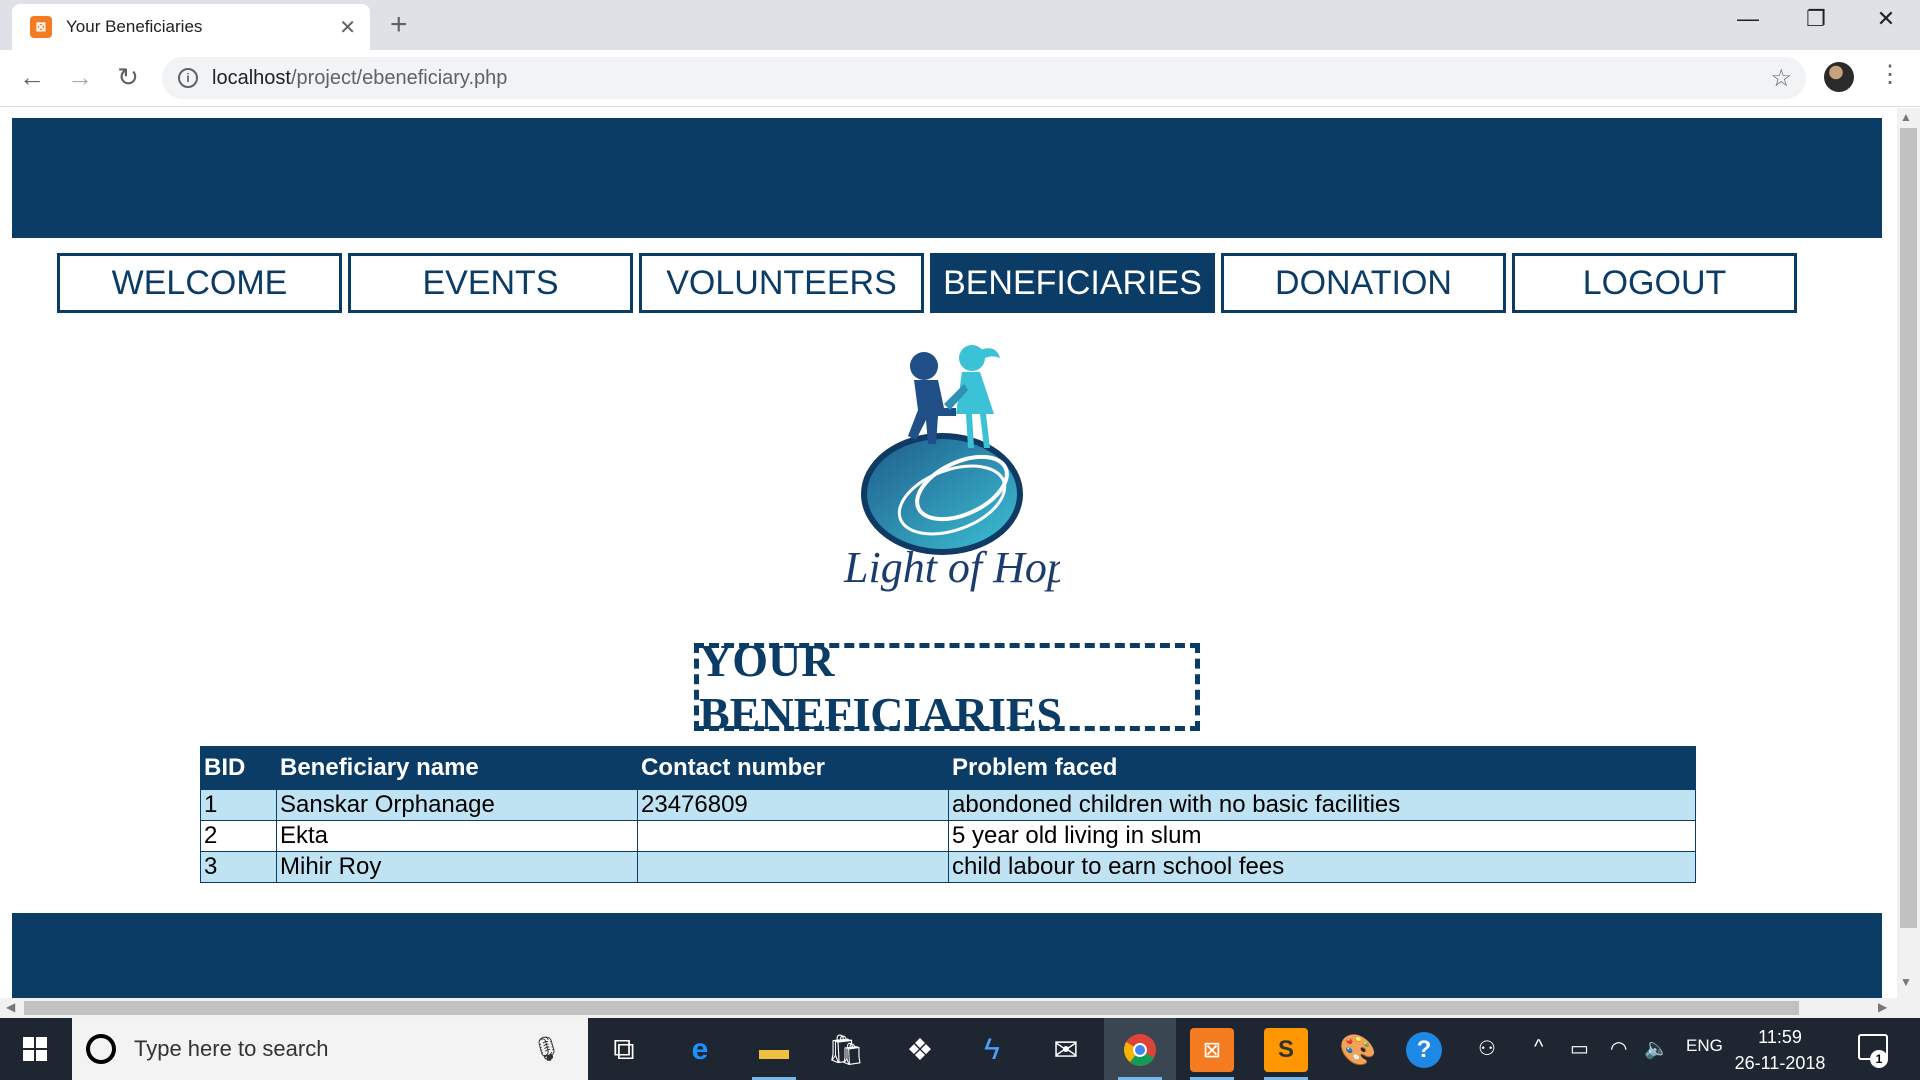 This screenshot has height=1080, width=1920. Describe the element at coordinates (774, 1050) in the screenshot. I see `file-explorer-icon: ▬` at that location.